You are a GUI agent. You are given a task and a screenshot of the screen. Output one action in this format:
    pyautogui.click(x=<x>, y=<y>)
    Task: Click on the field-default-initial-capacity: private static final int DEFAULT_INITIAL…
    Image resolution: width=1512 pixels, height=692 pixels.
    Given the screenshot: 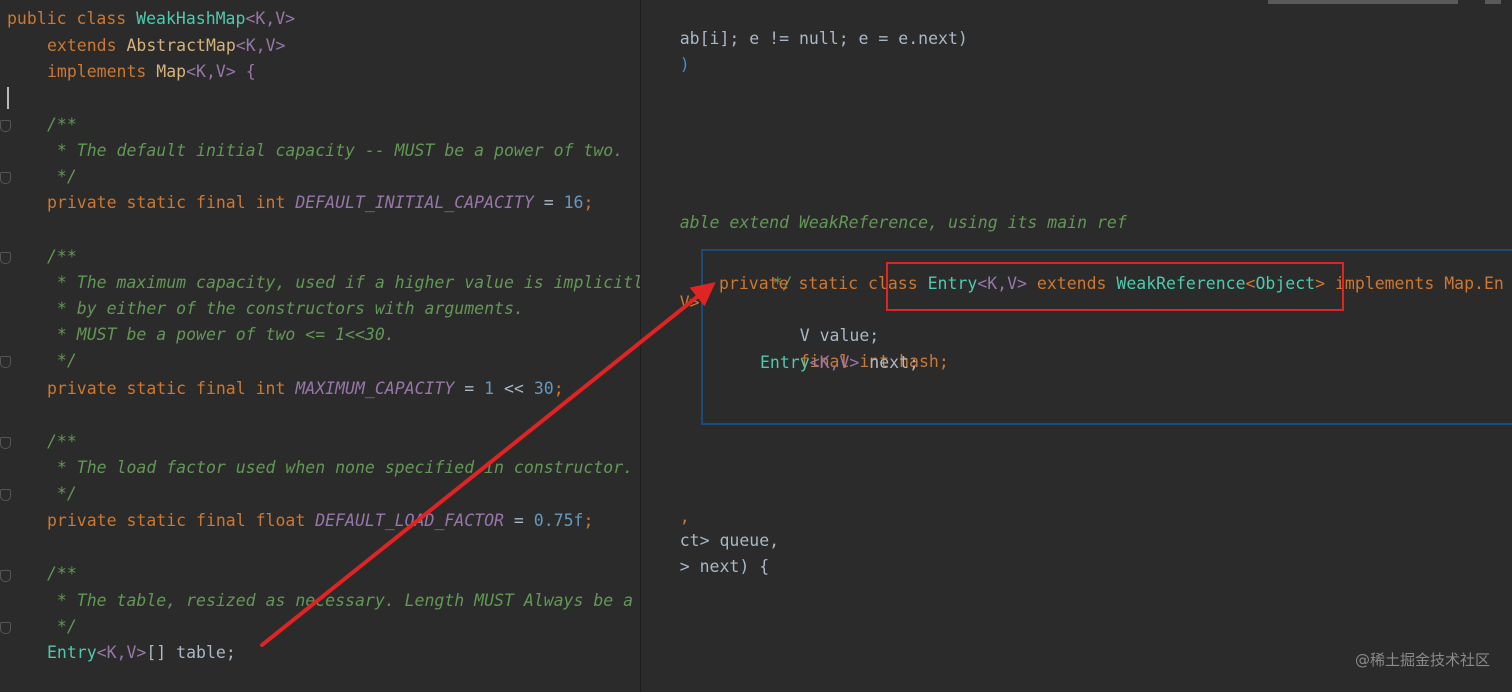 What is the action you would take?
    pyautogui.click(x=320, y=203)
    